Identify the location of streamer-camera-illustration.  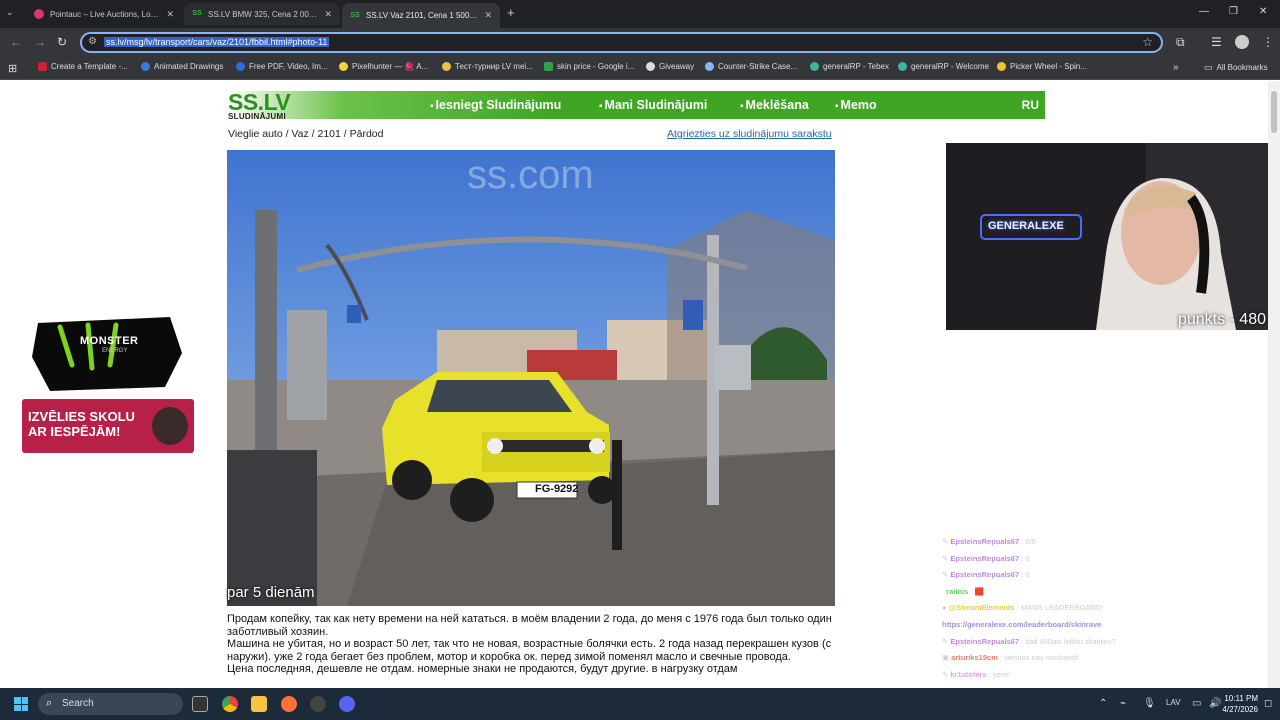
(1107, 236).